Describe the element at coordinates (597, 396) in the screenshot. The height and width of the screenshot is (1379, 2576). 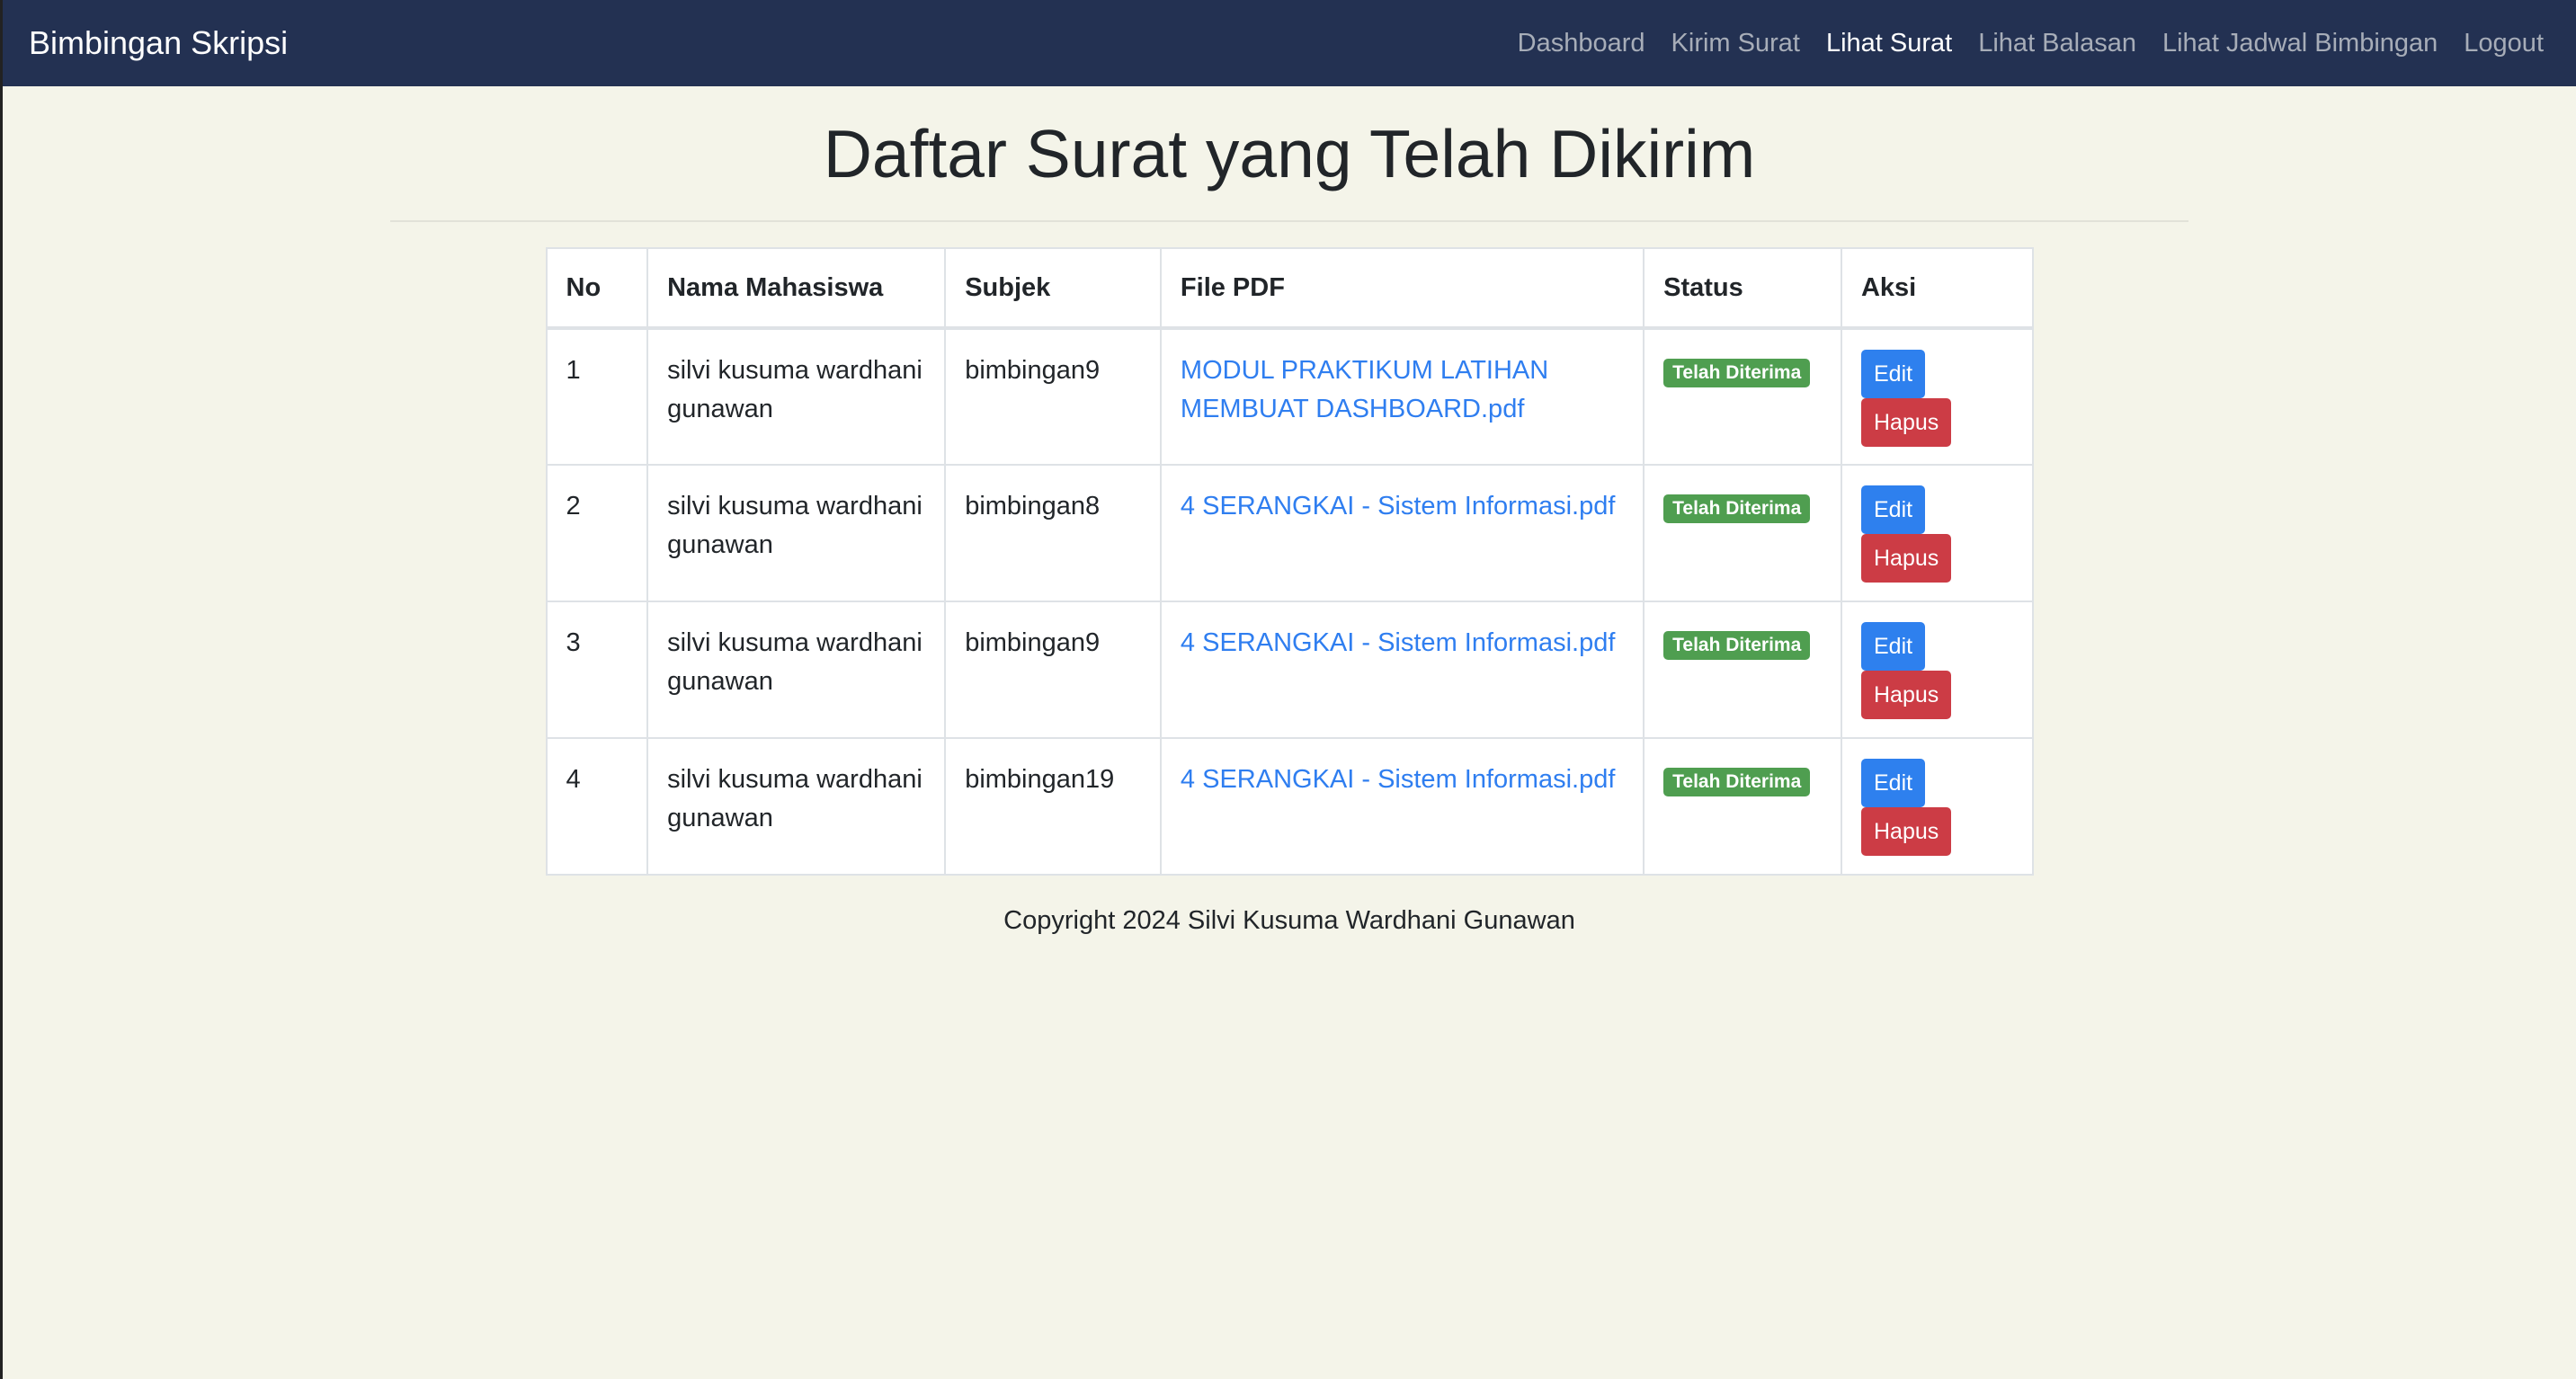
I see `cell-no: 1` at that location.